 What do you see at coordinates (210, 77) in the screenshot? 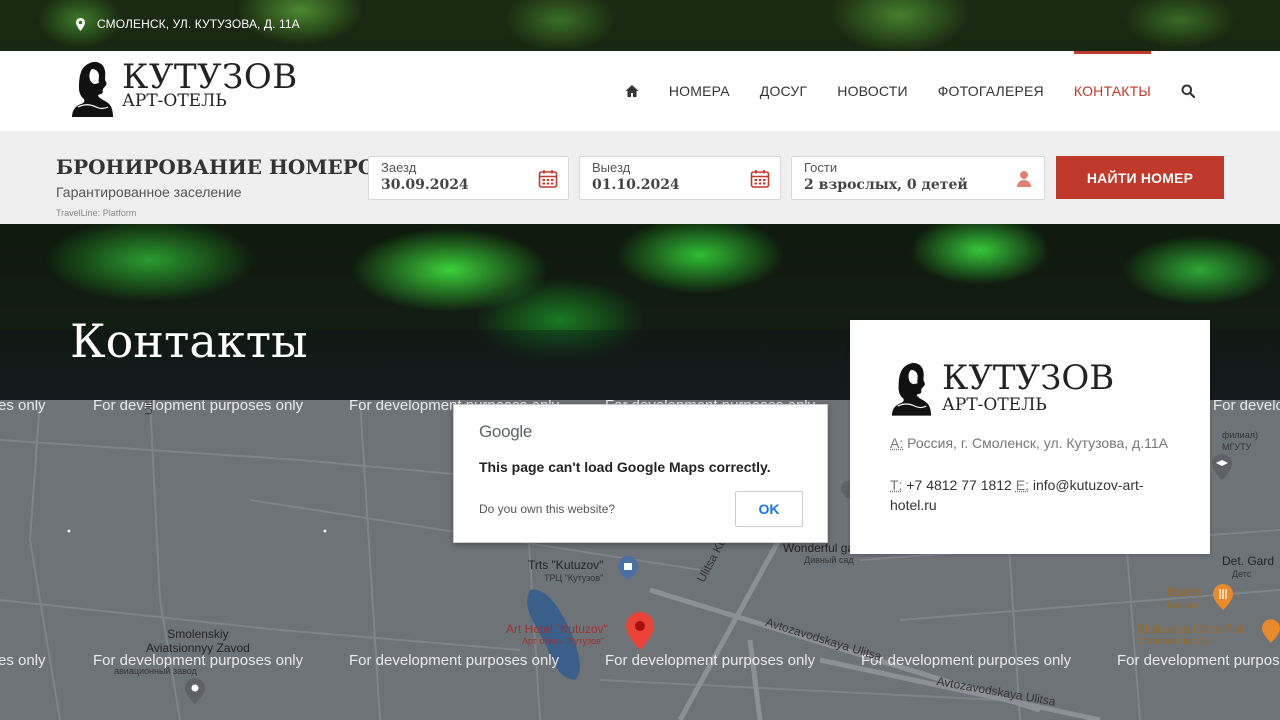
I see `logo-title: КУТУЗОВ` at bounding box center [210, 77].